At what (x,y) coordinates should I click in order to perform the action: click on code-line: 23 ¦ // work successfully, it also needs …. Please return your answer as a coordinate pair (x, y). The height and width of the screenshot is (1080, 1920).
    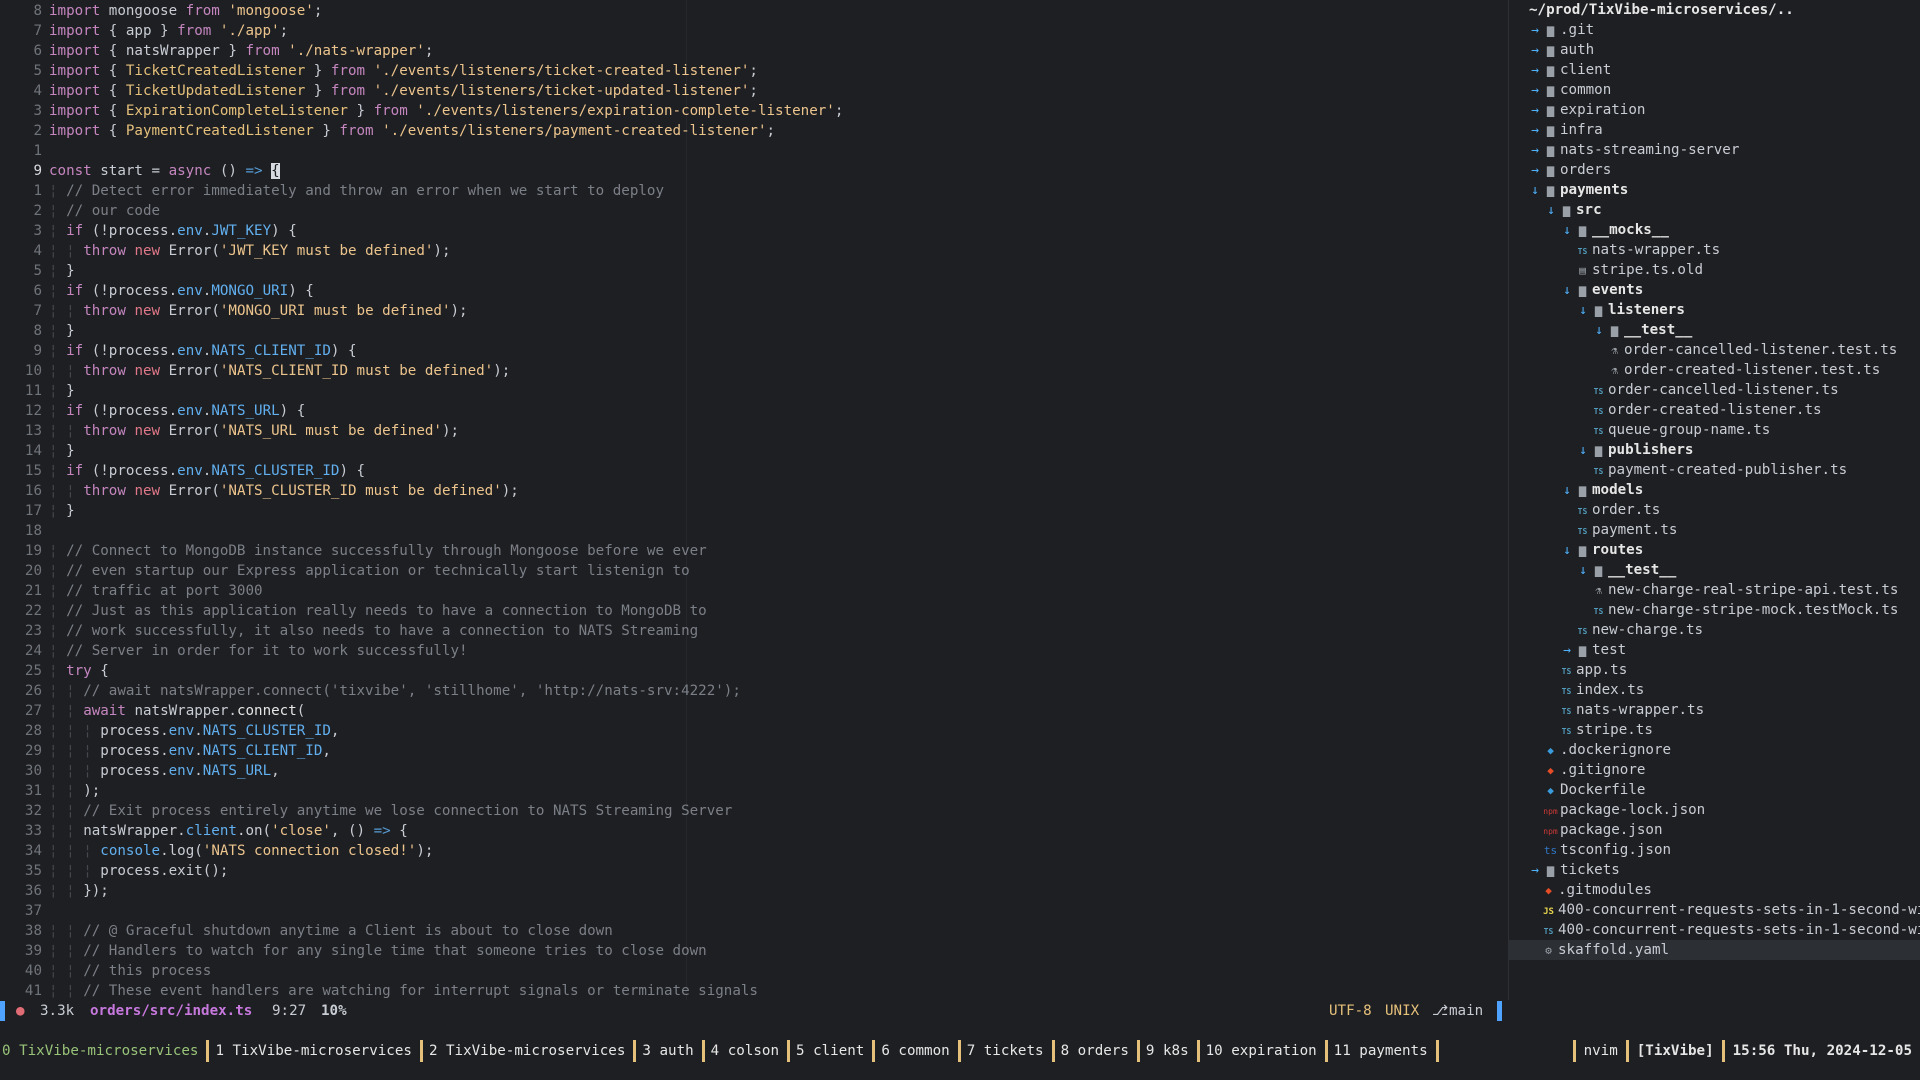
    Looking at the image, I should click on (753, 631).